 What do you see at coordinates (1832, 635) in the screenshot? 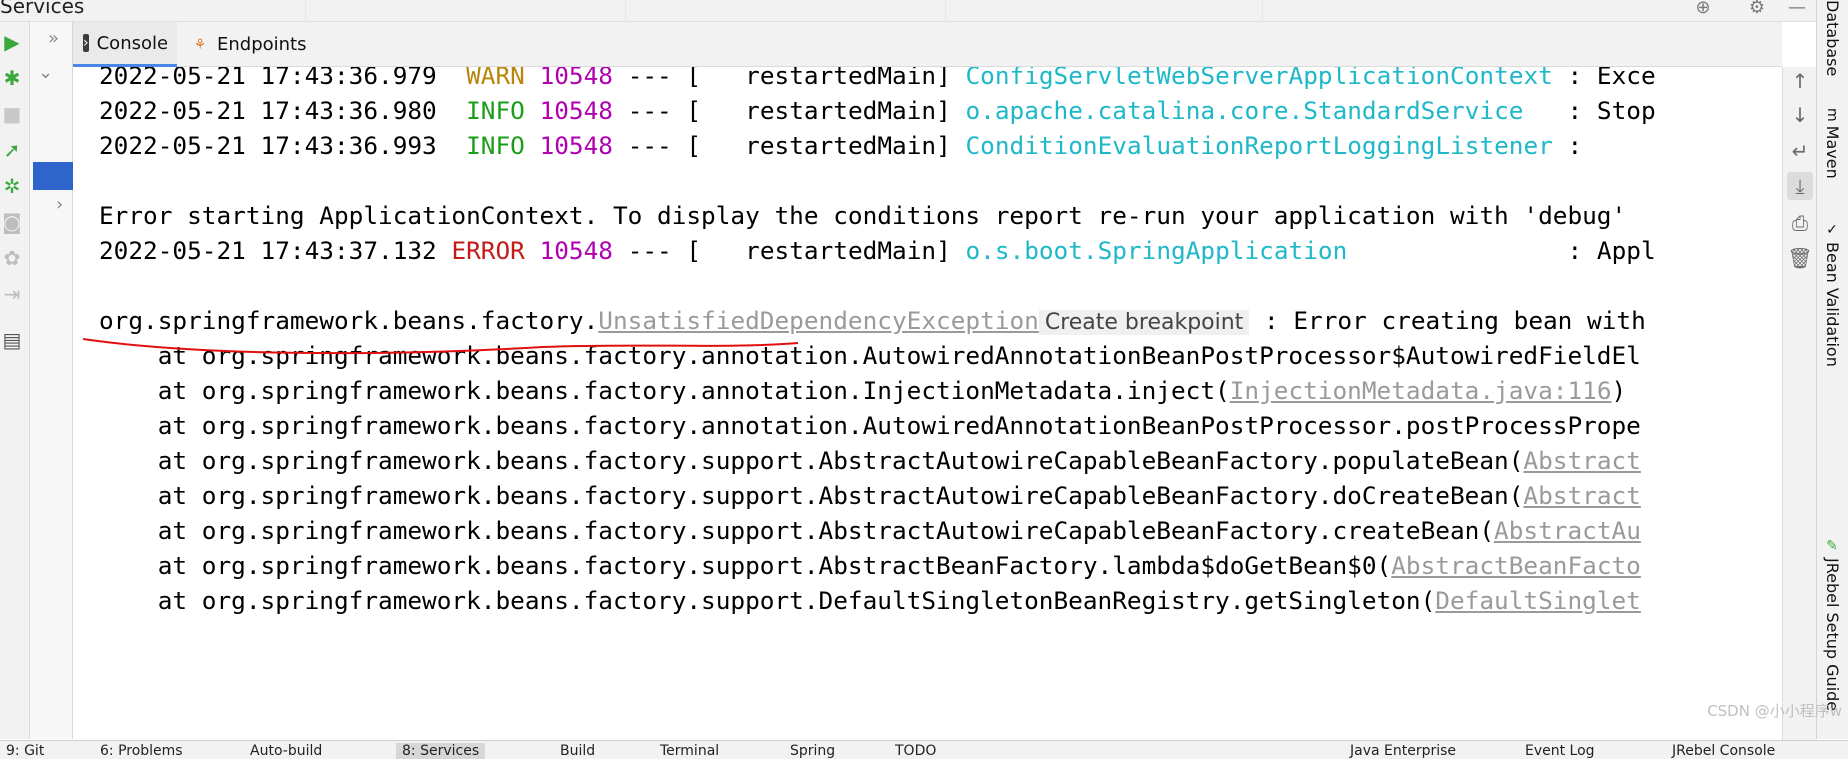
I see `side-tab-label: JRebel Setup Guide` at bounding box center [1832, 635].